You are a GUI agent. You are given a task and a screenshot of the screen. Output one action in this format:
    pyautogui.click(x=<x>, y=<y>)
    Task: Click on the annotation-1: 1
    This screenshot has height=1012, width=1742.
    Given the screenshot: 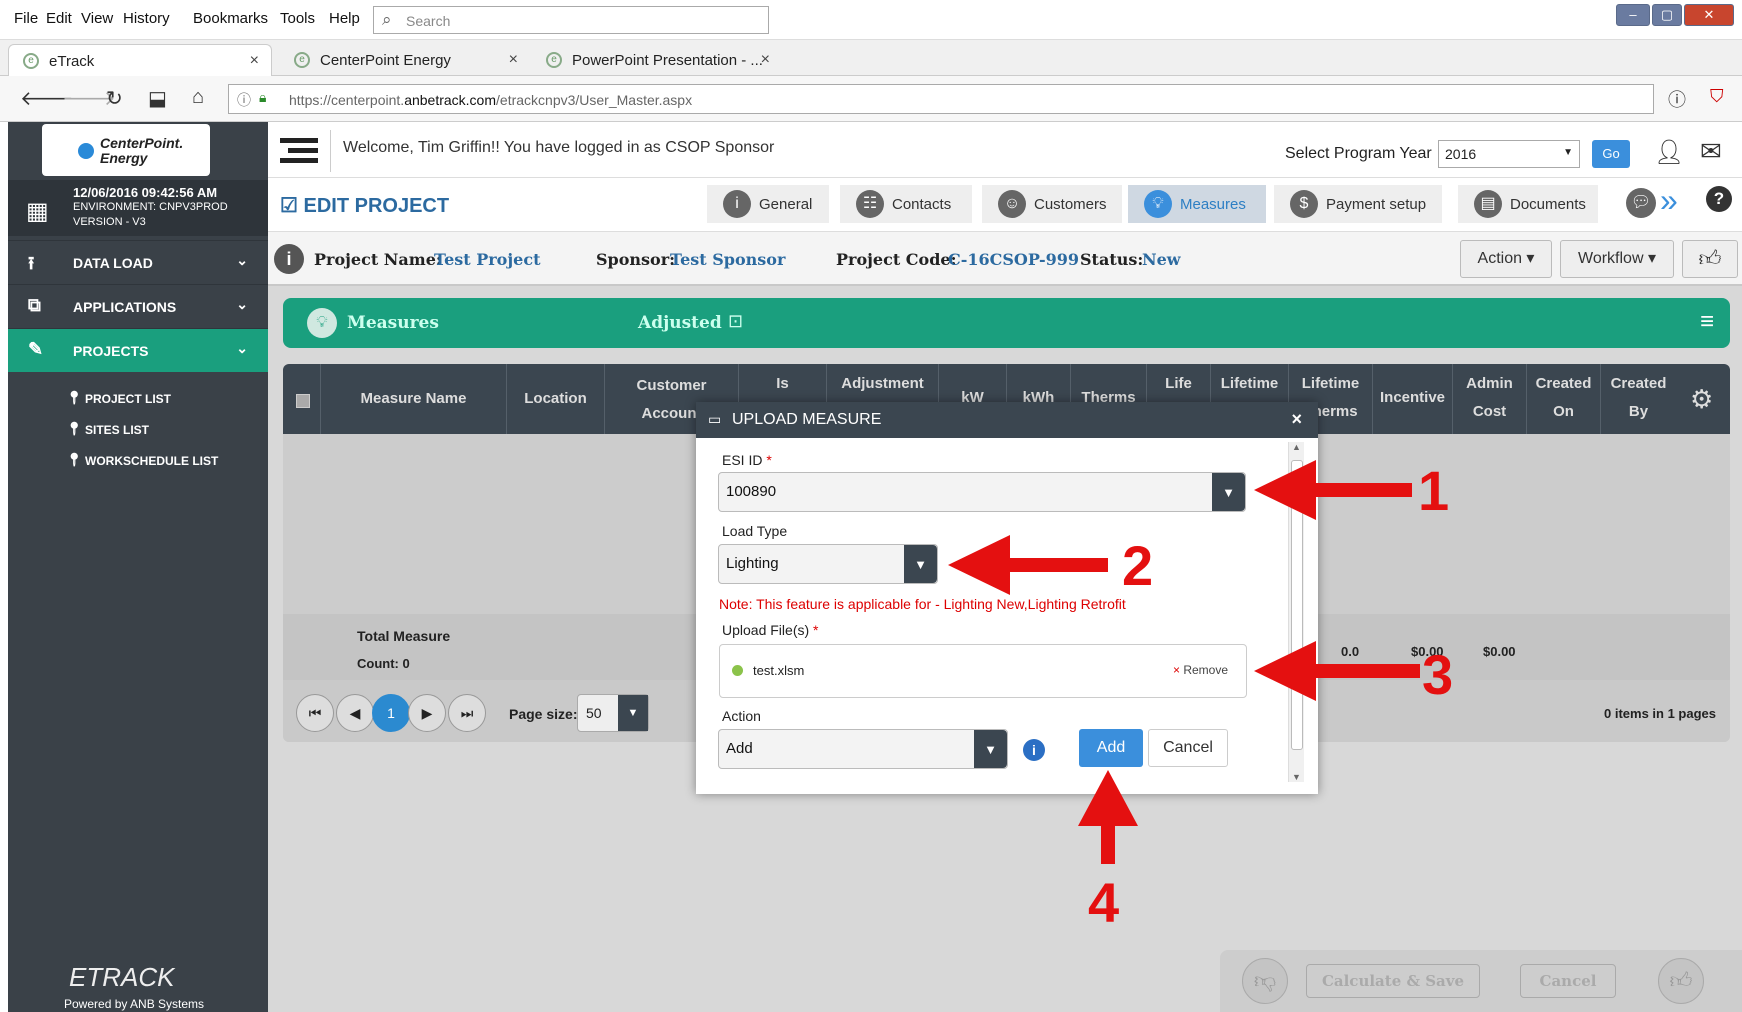 What is the action you would take?
    pyautogui.click(x=1434, y=490)
    